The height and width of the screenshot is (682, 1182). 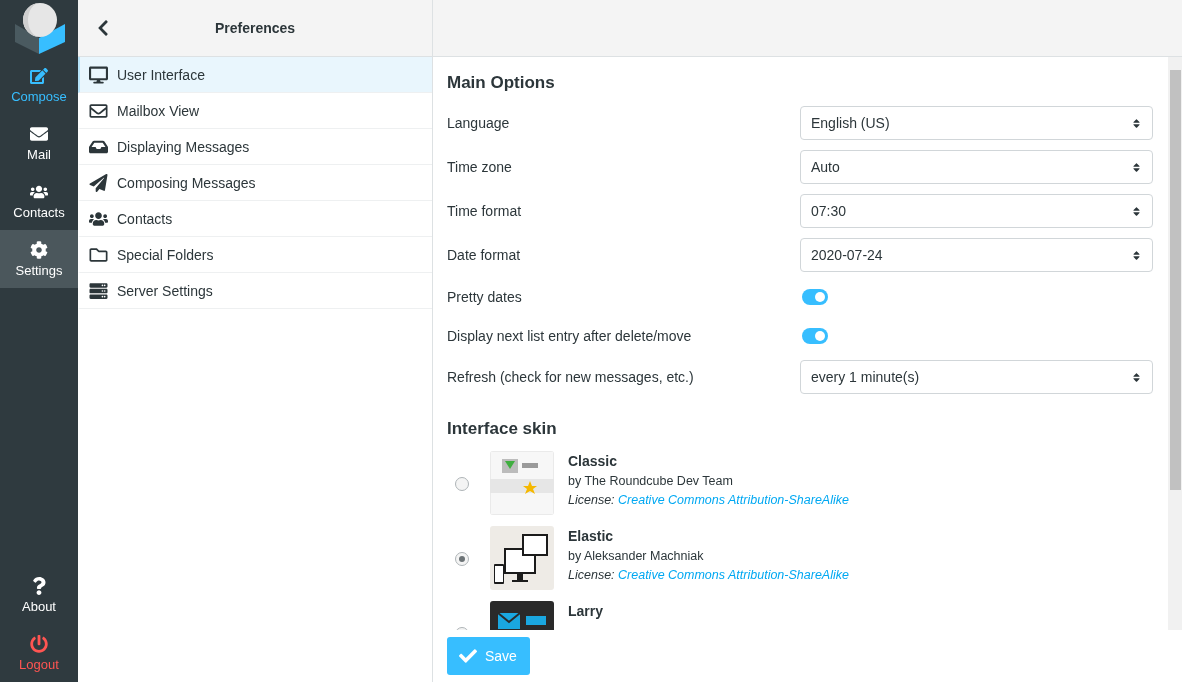 I want to click on envelope-icon, so click(x=98, y=110).